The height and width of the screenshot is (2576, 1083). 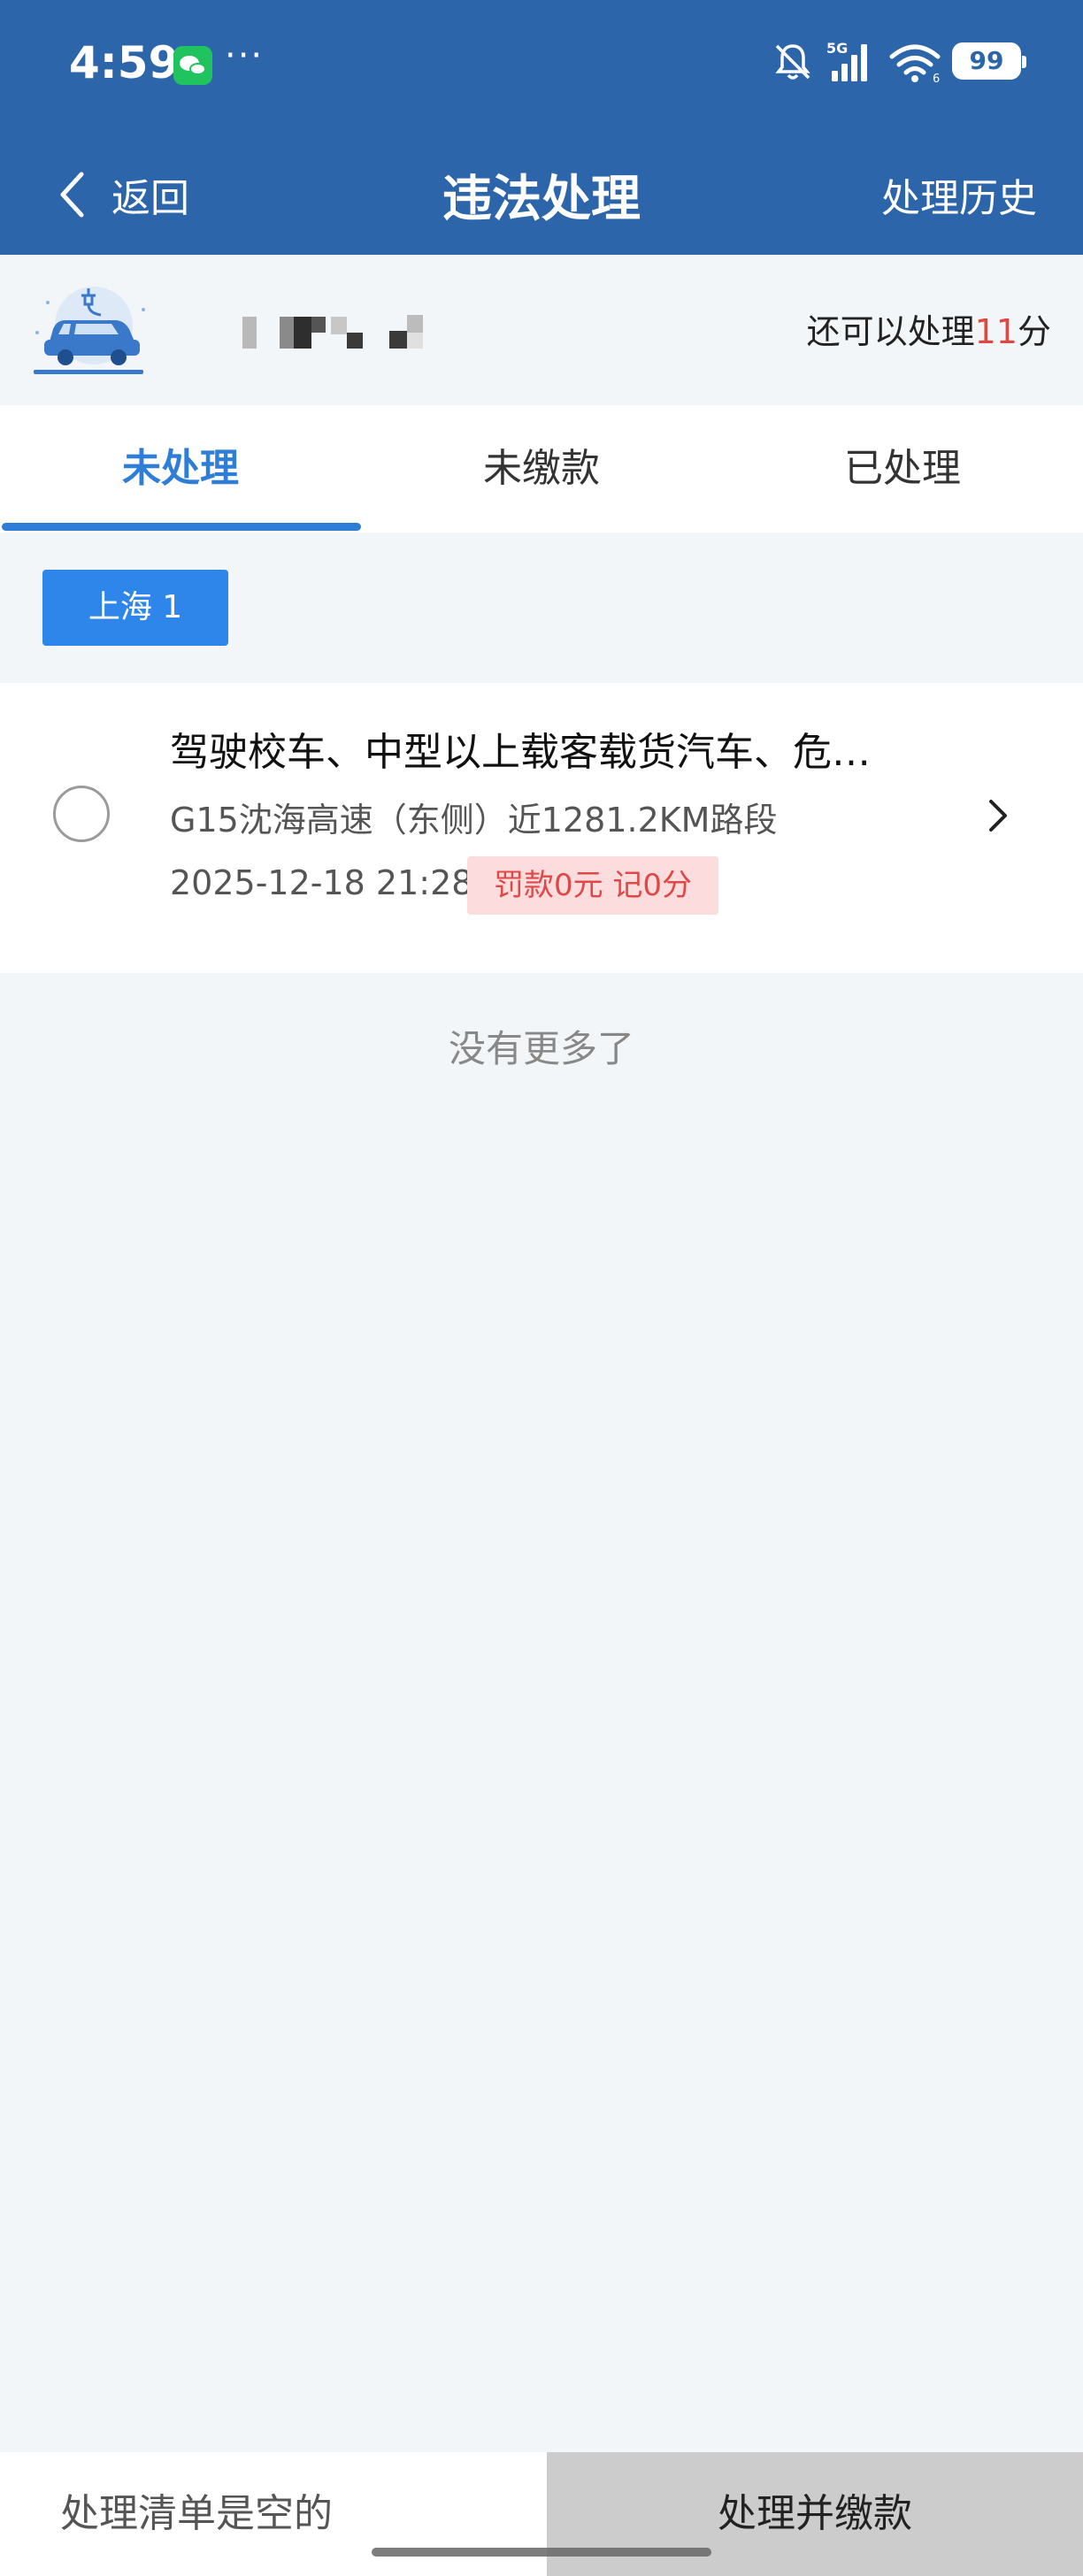 I want to click on tab-unpaid: 未缴款, so click(x=541, y=469).